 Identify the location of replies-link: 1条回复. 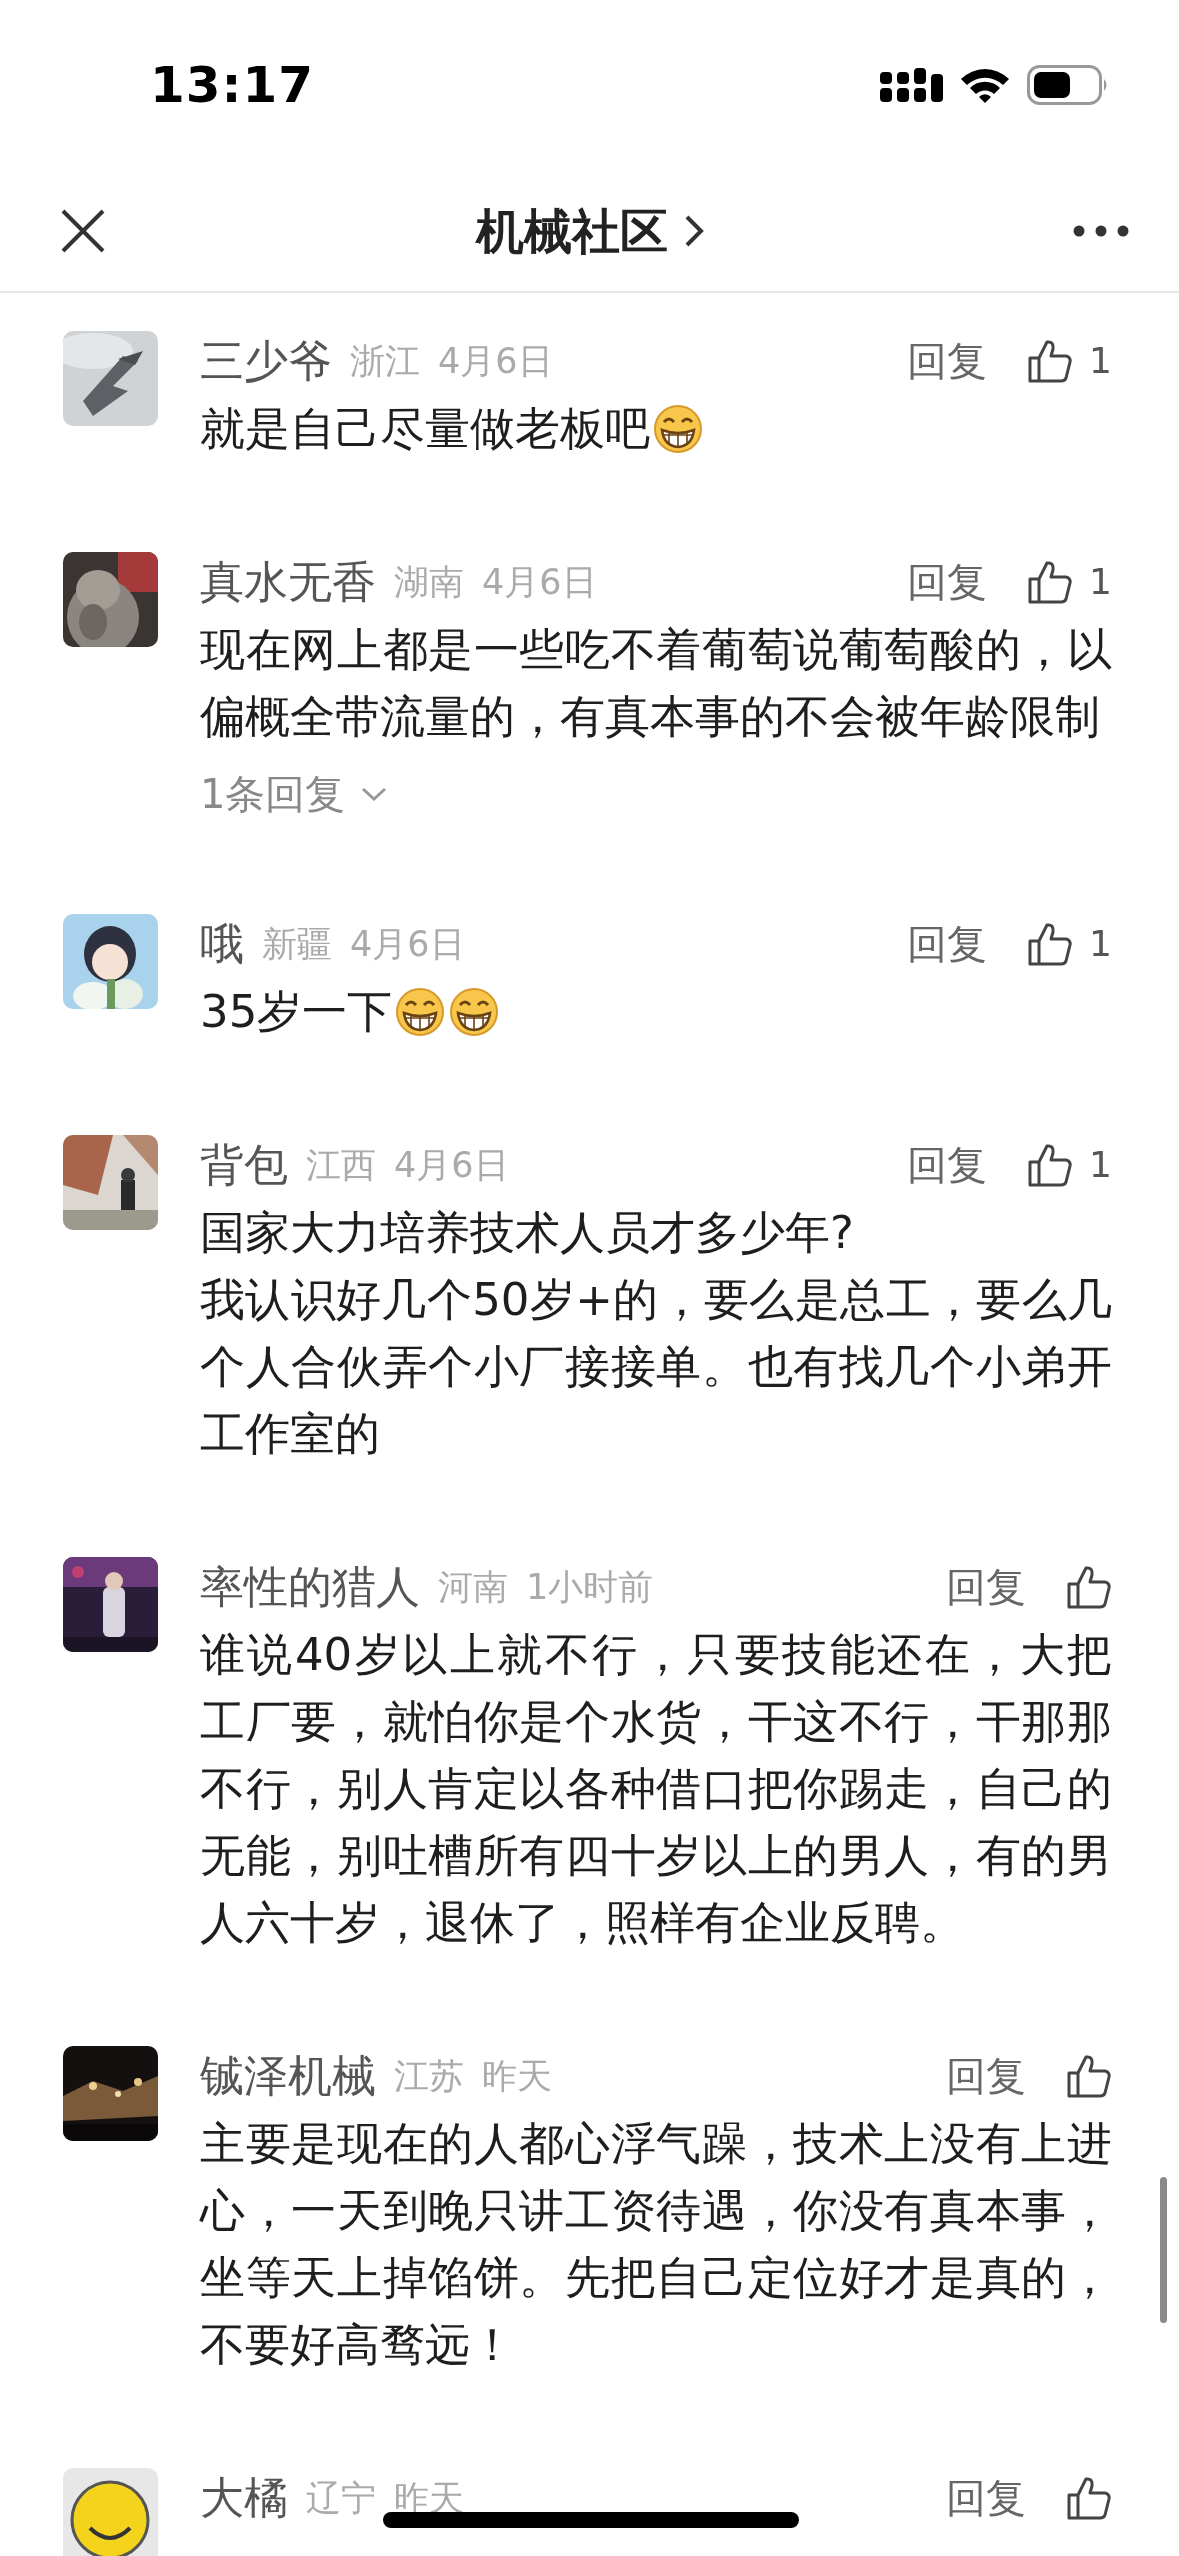
(294, 794).